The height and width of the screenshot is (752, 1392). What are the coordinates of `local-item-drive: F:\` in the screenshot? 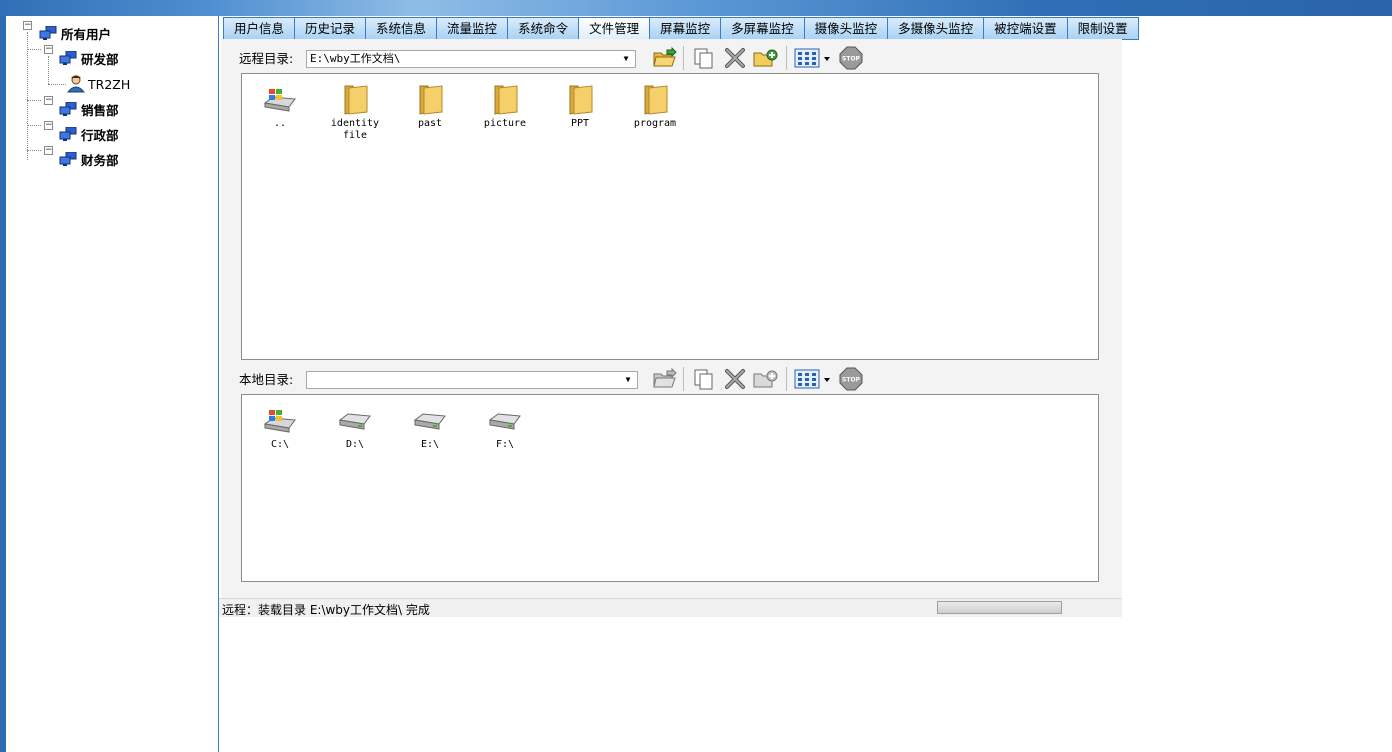 It's located at (505, 427).